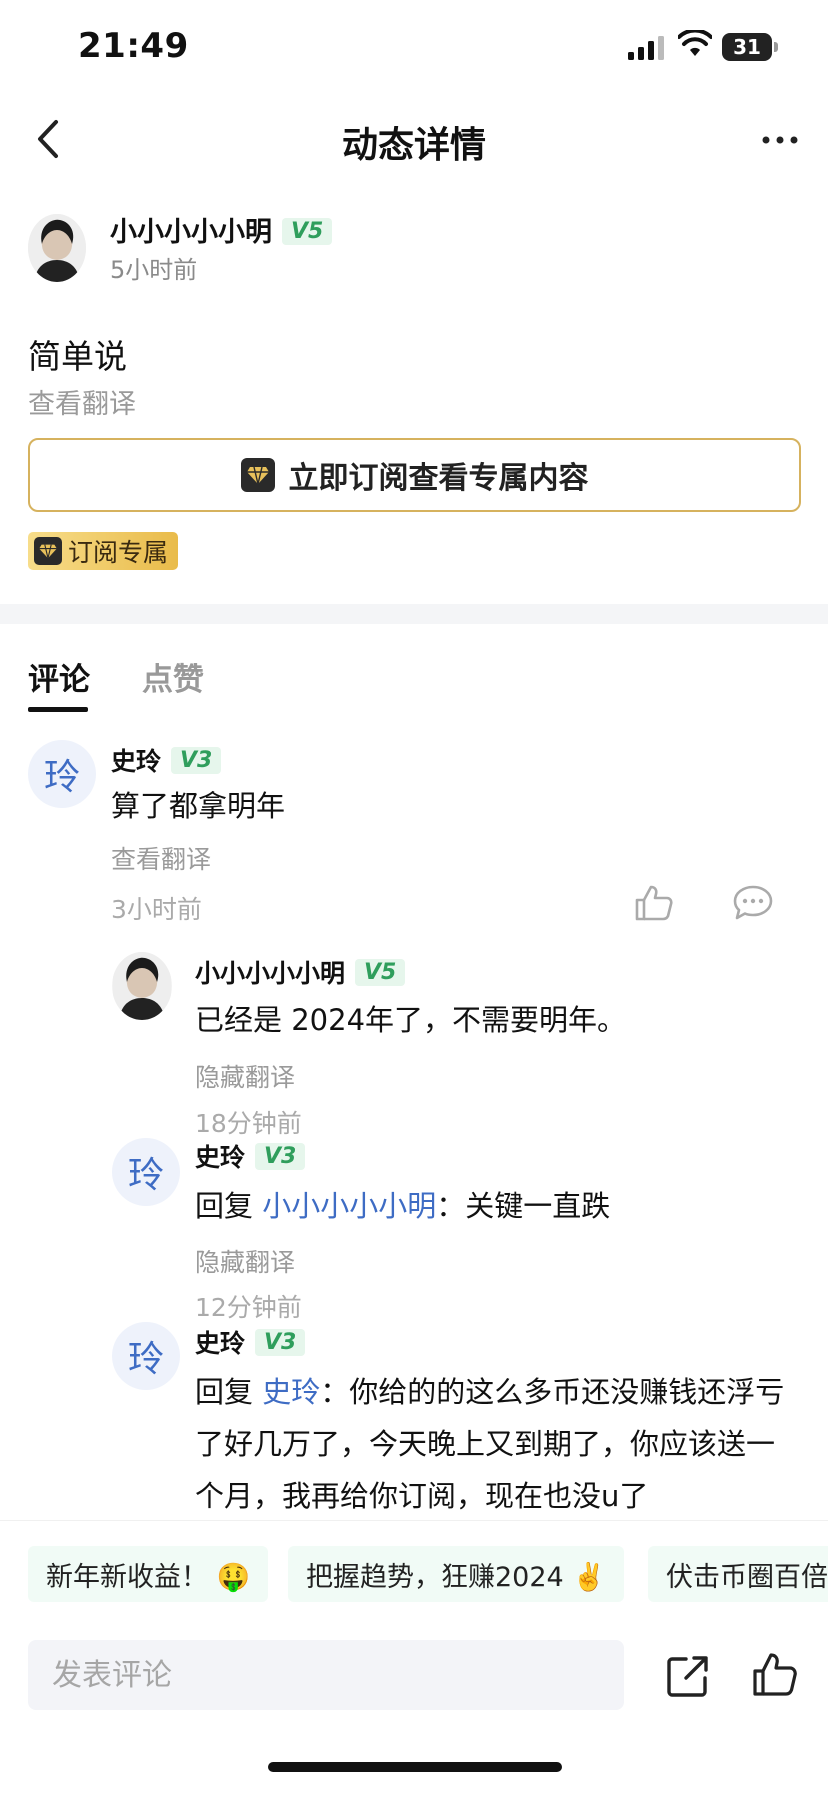  Describe the element at coordinates (198, 806) in the screenshot. I see `comment-text: 算了都拿明年` at that location.